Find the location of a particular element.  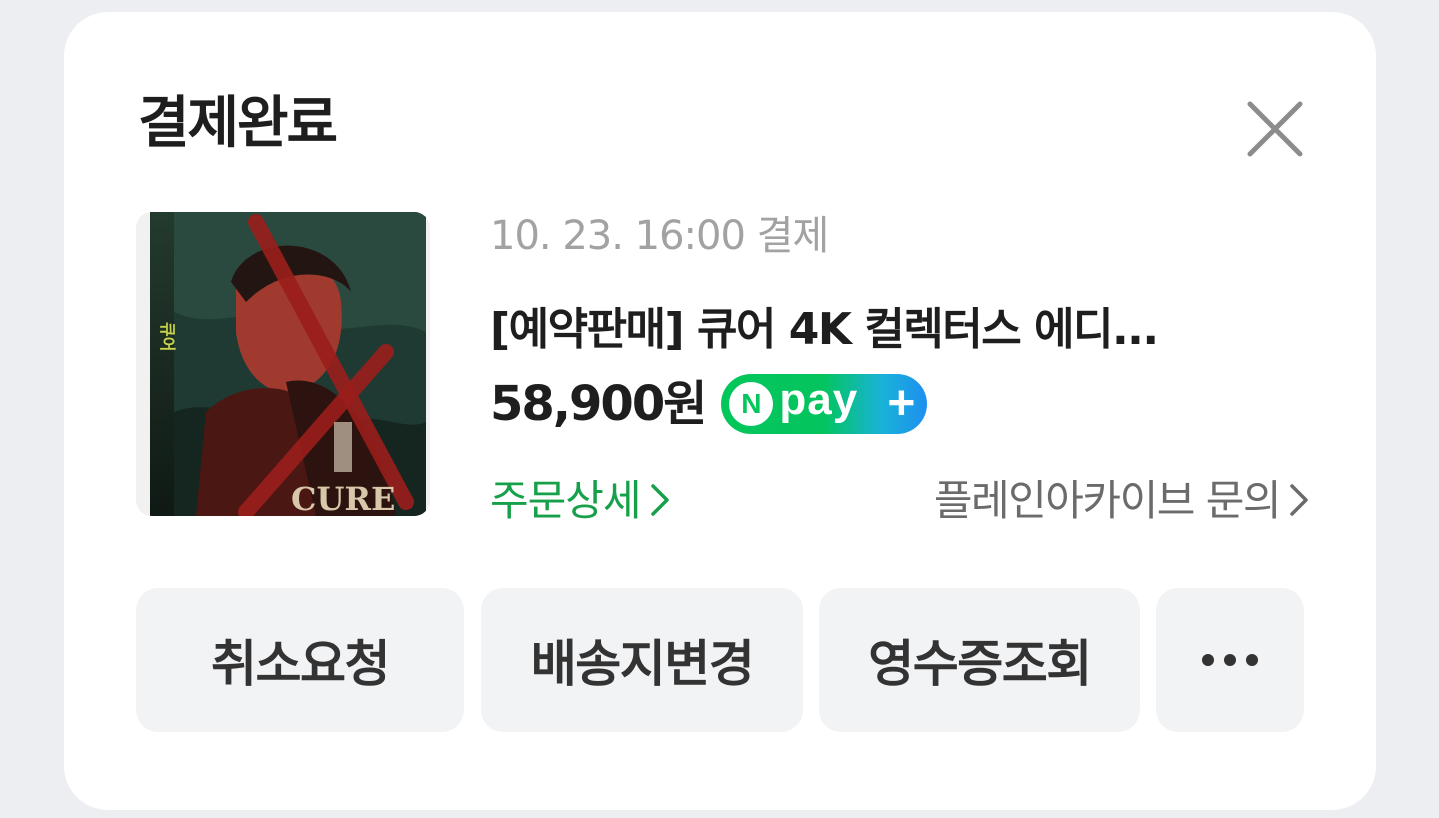

receipt-button: 영수증조회 is located at coordinates (979, 660).